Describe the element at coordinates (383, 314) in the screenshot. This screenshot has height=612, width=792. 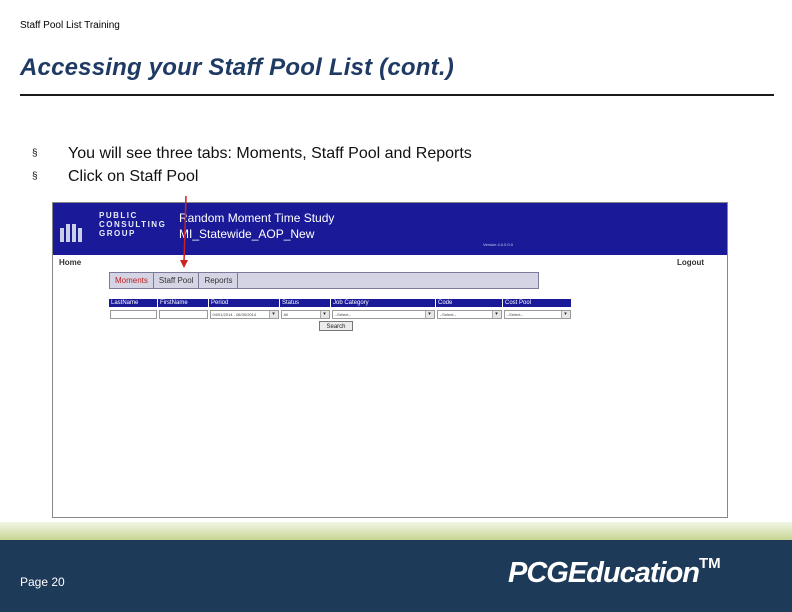
I see `job-category-select: --Select-- ▾` at that location.